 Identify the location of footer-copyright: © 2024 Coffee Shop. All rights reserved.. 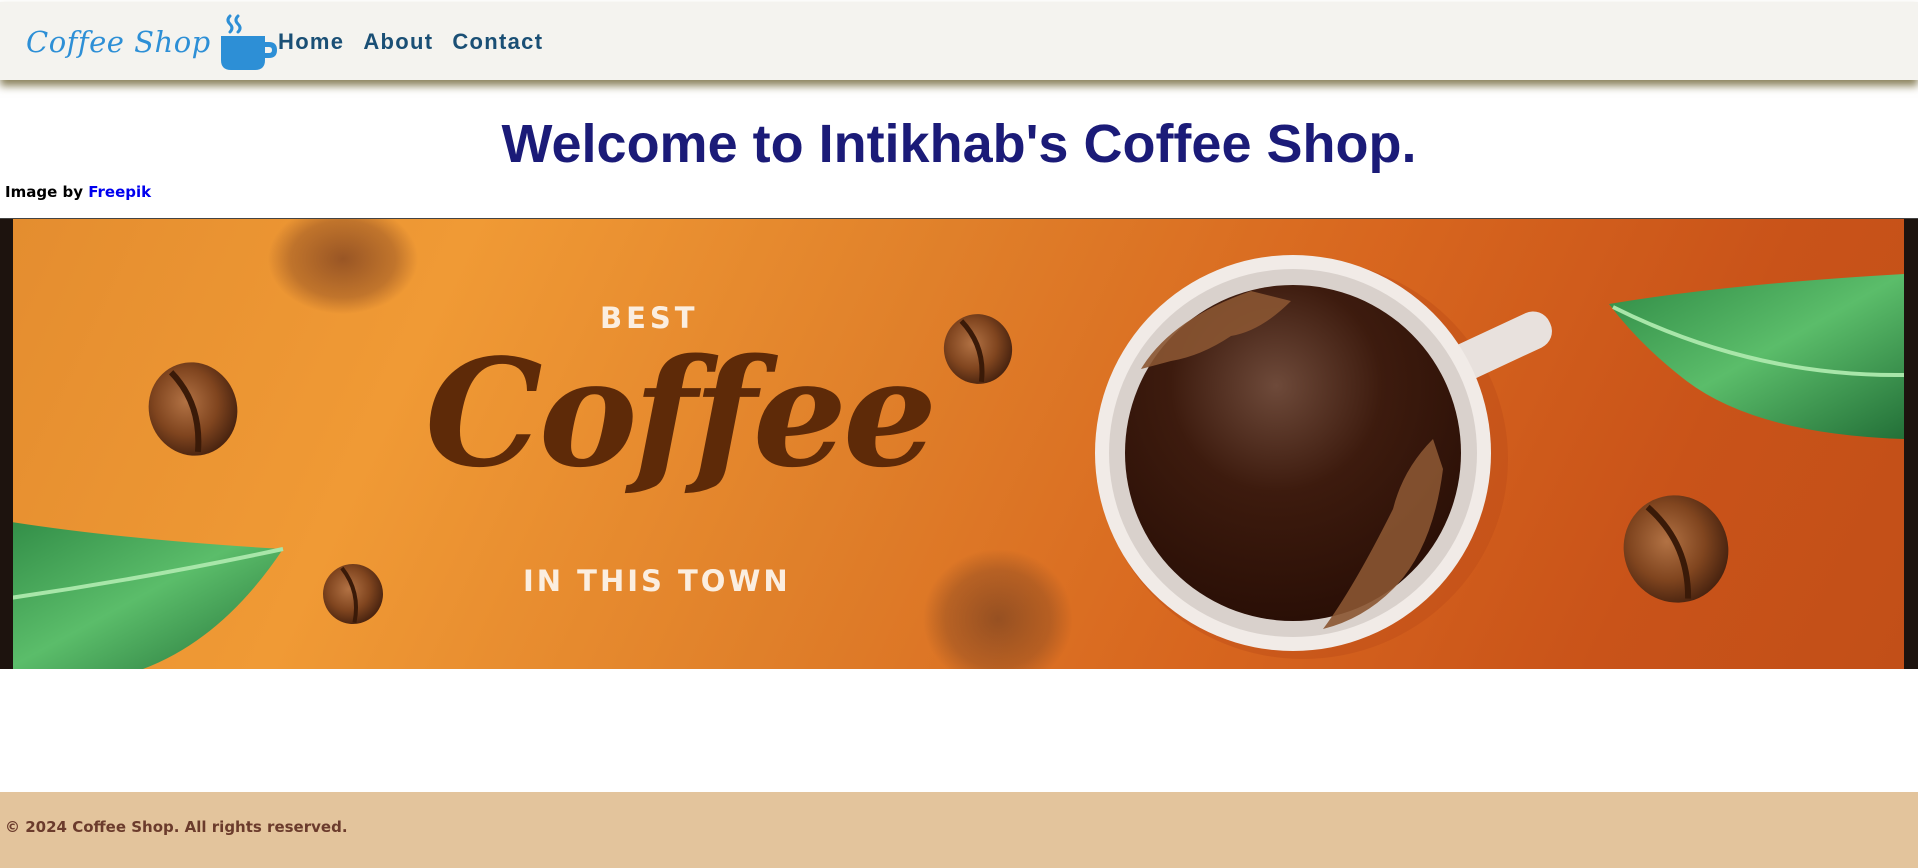
(176, 827).